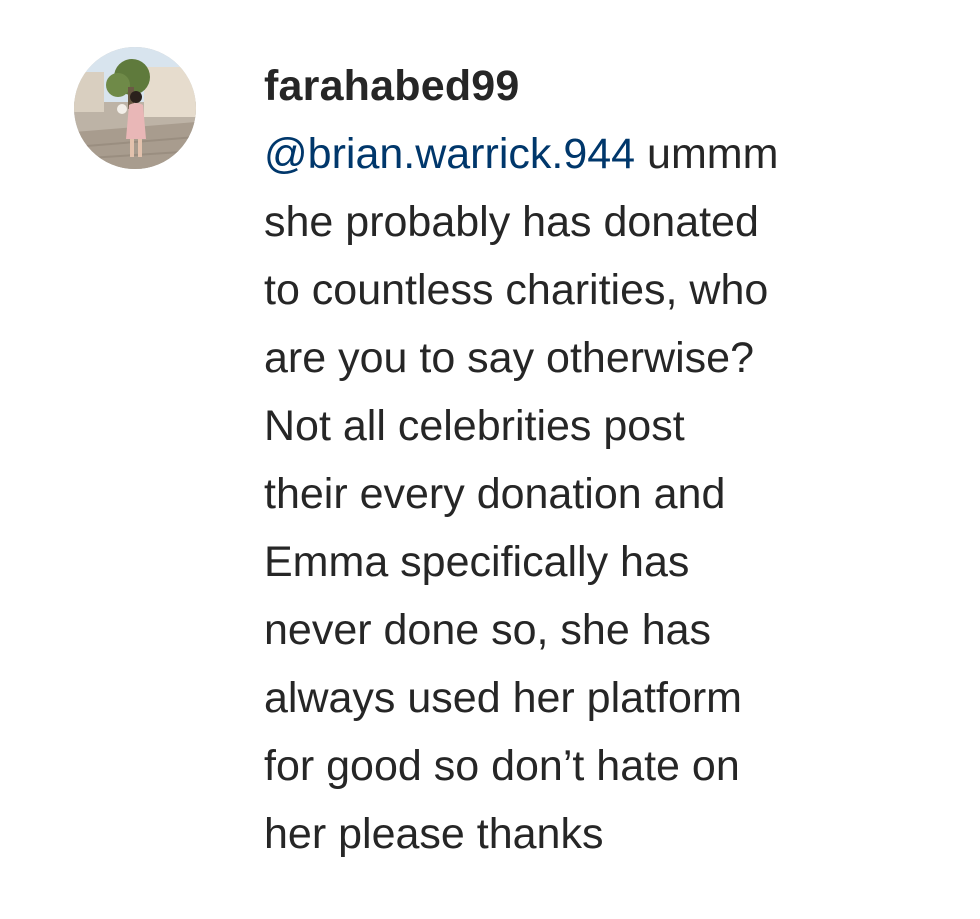 This screenshot has height=919, width=980. Describe the element at coordinates (449, 154) in the screenshot. I see `mention-link: @brian.warrick.944` at that location.